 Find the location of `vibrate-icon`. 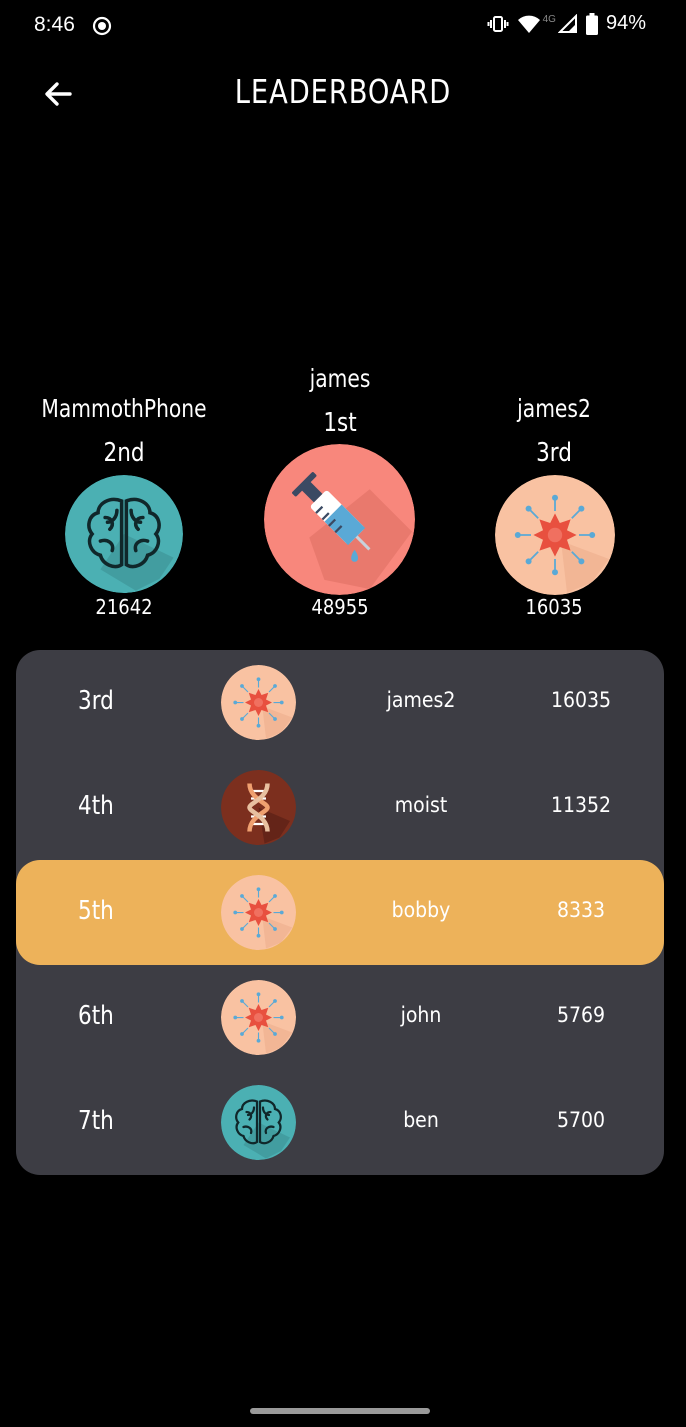

vibrate-icon is located at coordinates (498, 24).